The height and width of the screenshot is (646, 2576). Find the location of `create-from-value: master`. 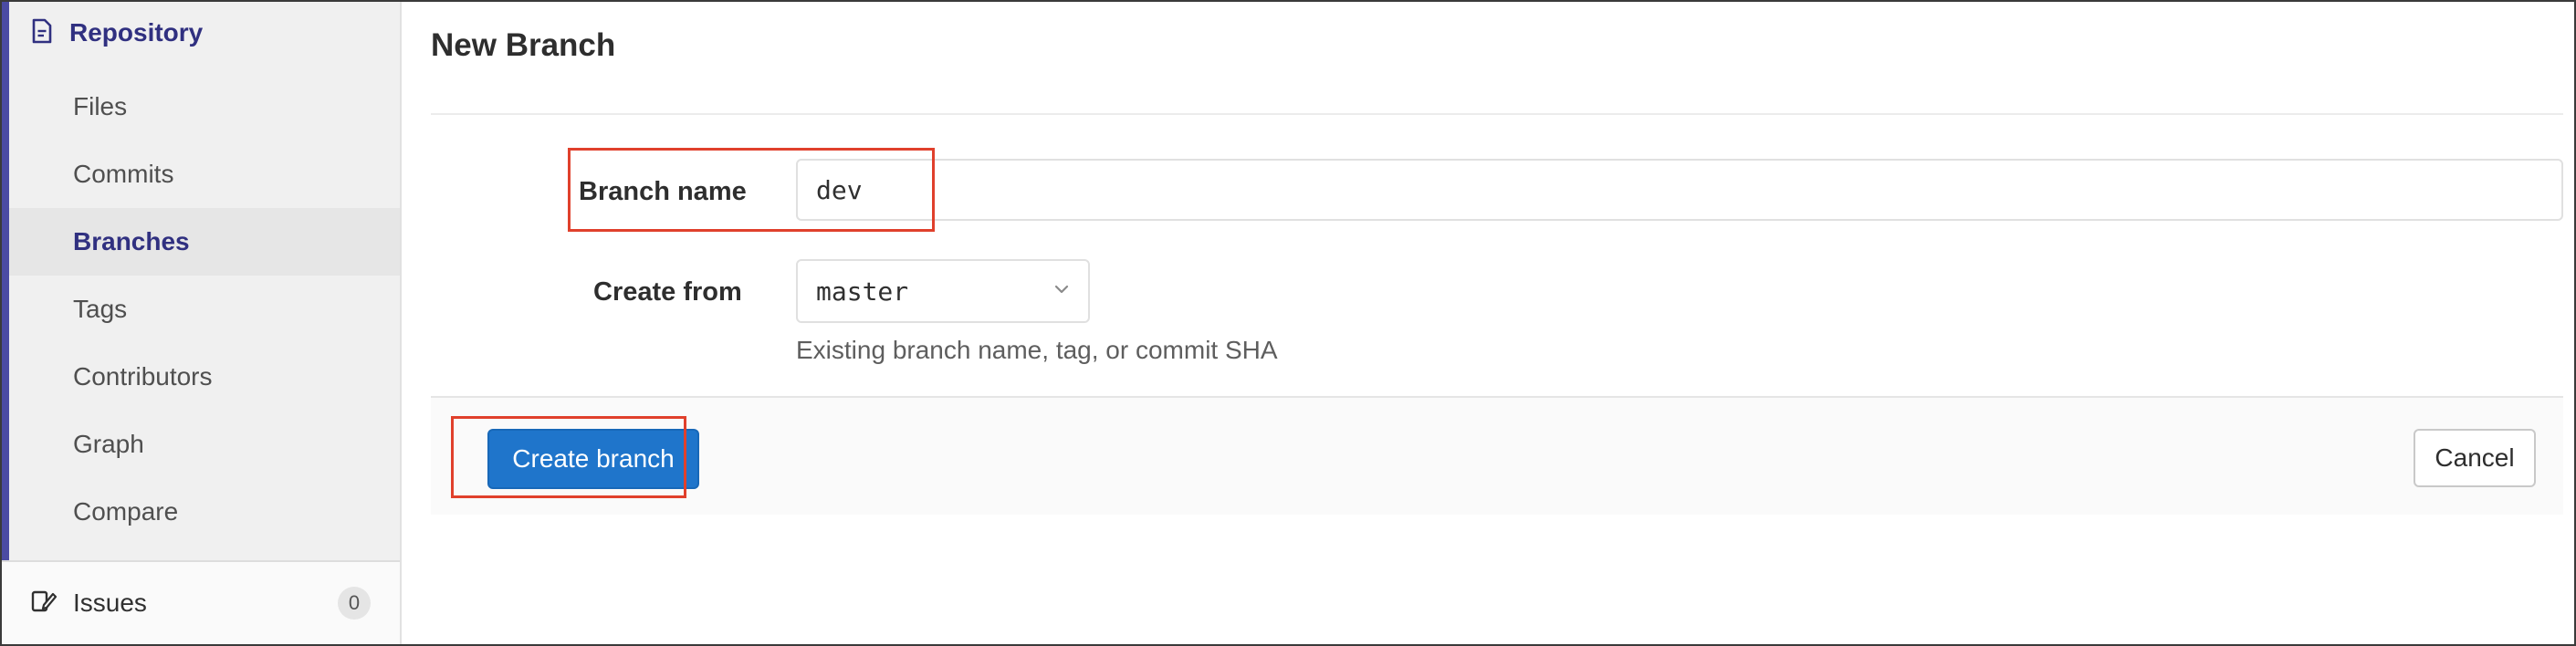

create-from-value: master is located at coordinates (862, 291).